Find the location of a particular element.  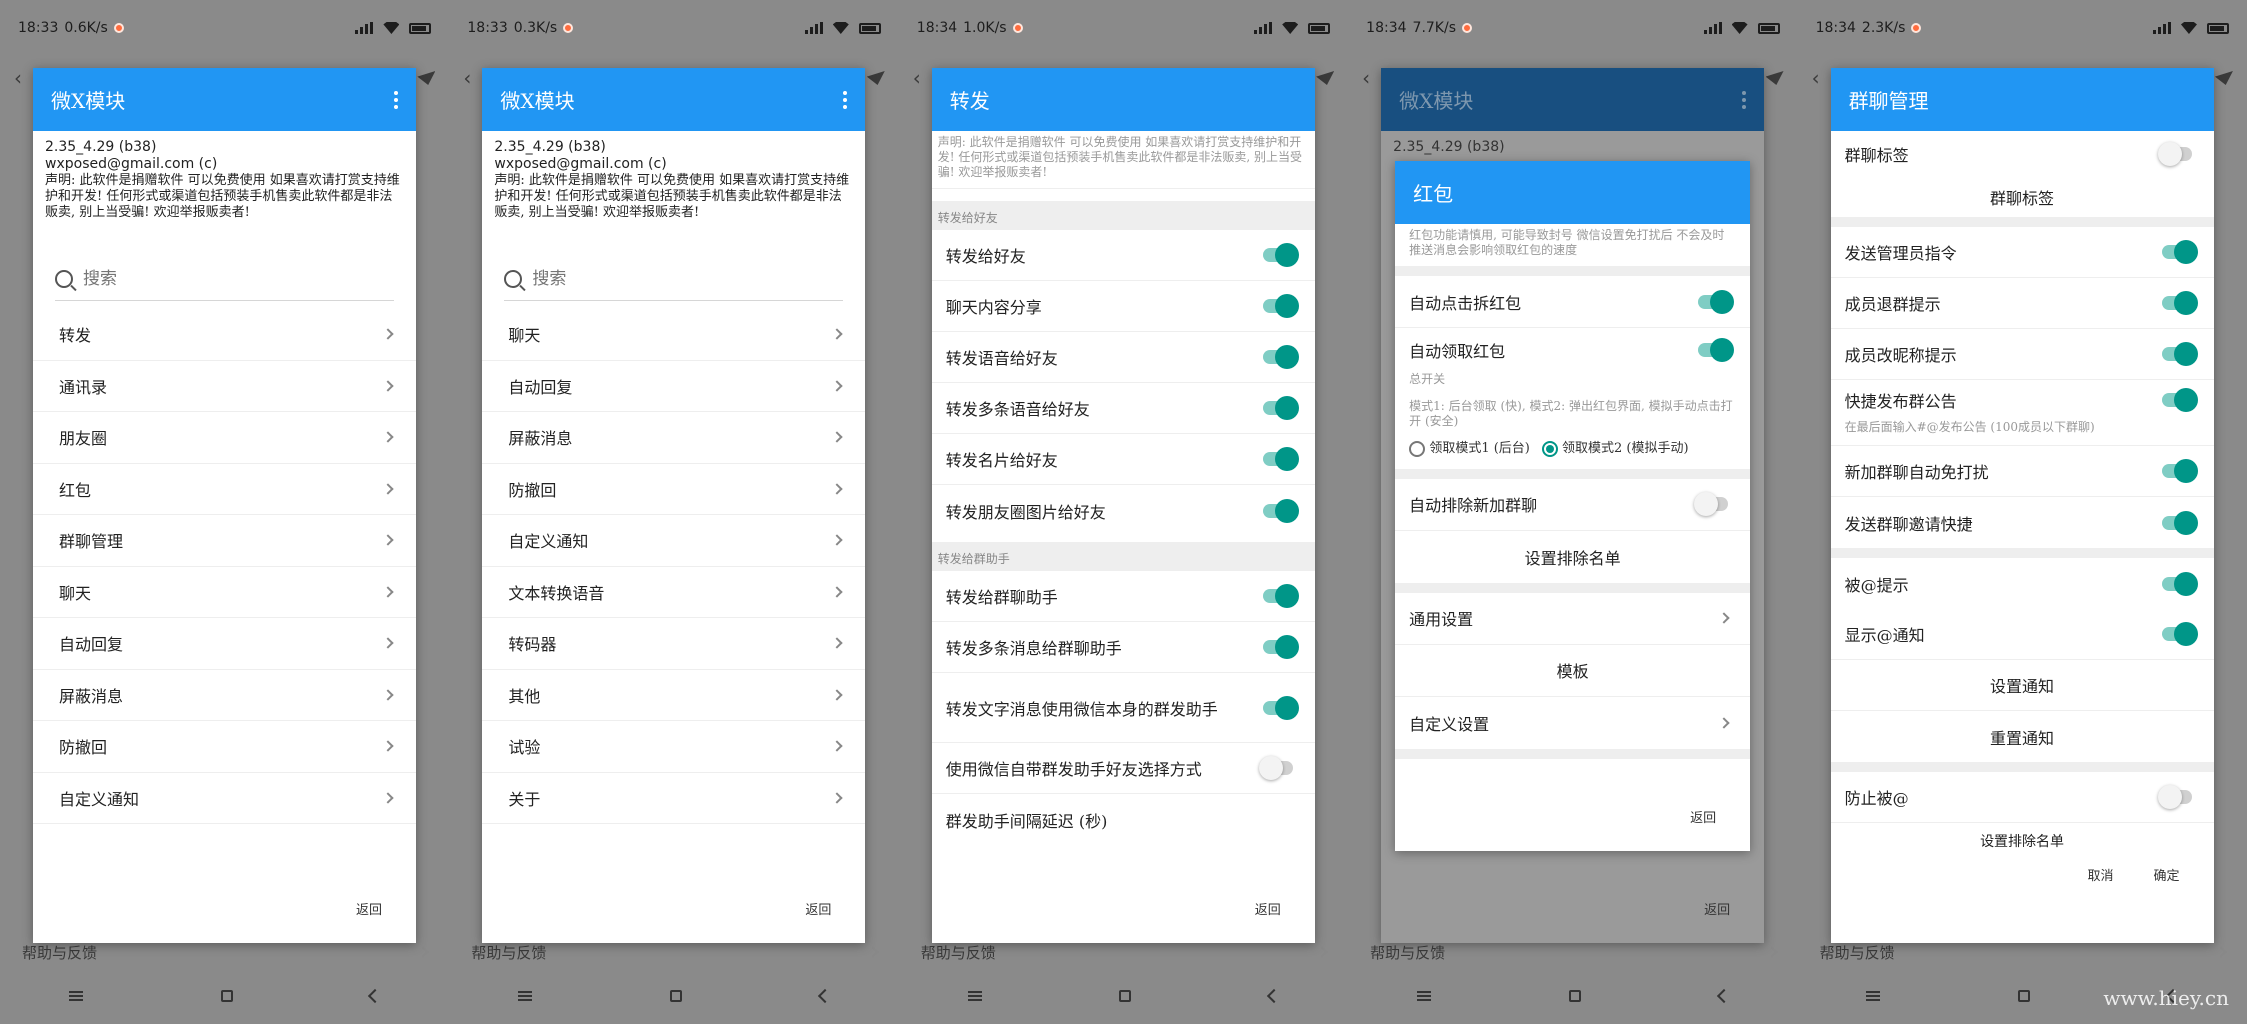

card-forward-toggle is located at coordinates (1280, 459).